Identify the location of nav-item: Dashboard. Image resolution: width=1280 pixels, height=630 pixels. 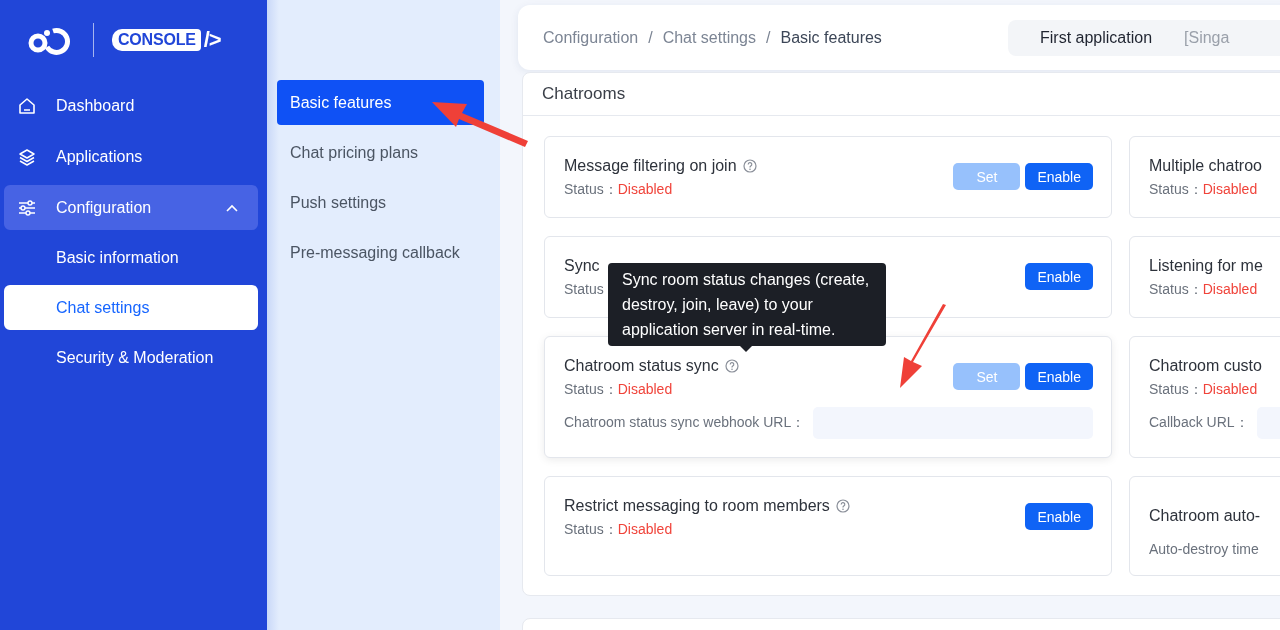
(131, 105).